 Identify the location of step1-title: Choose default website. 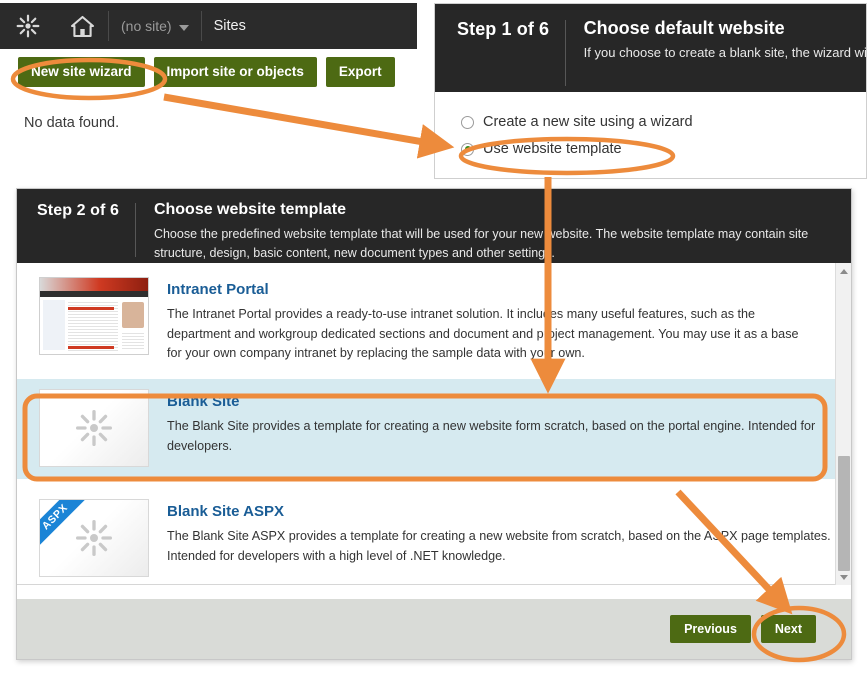
(684, 28).